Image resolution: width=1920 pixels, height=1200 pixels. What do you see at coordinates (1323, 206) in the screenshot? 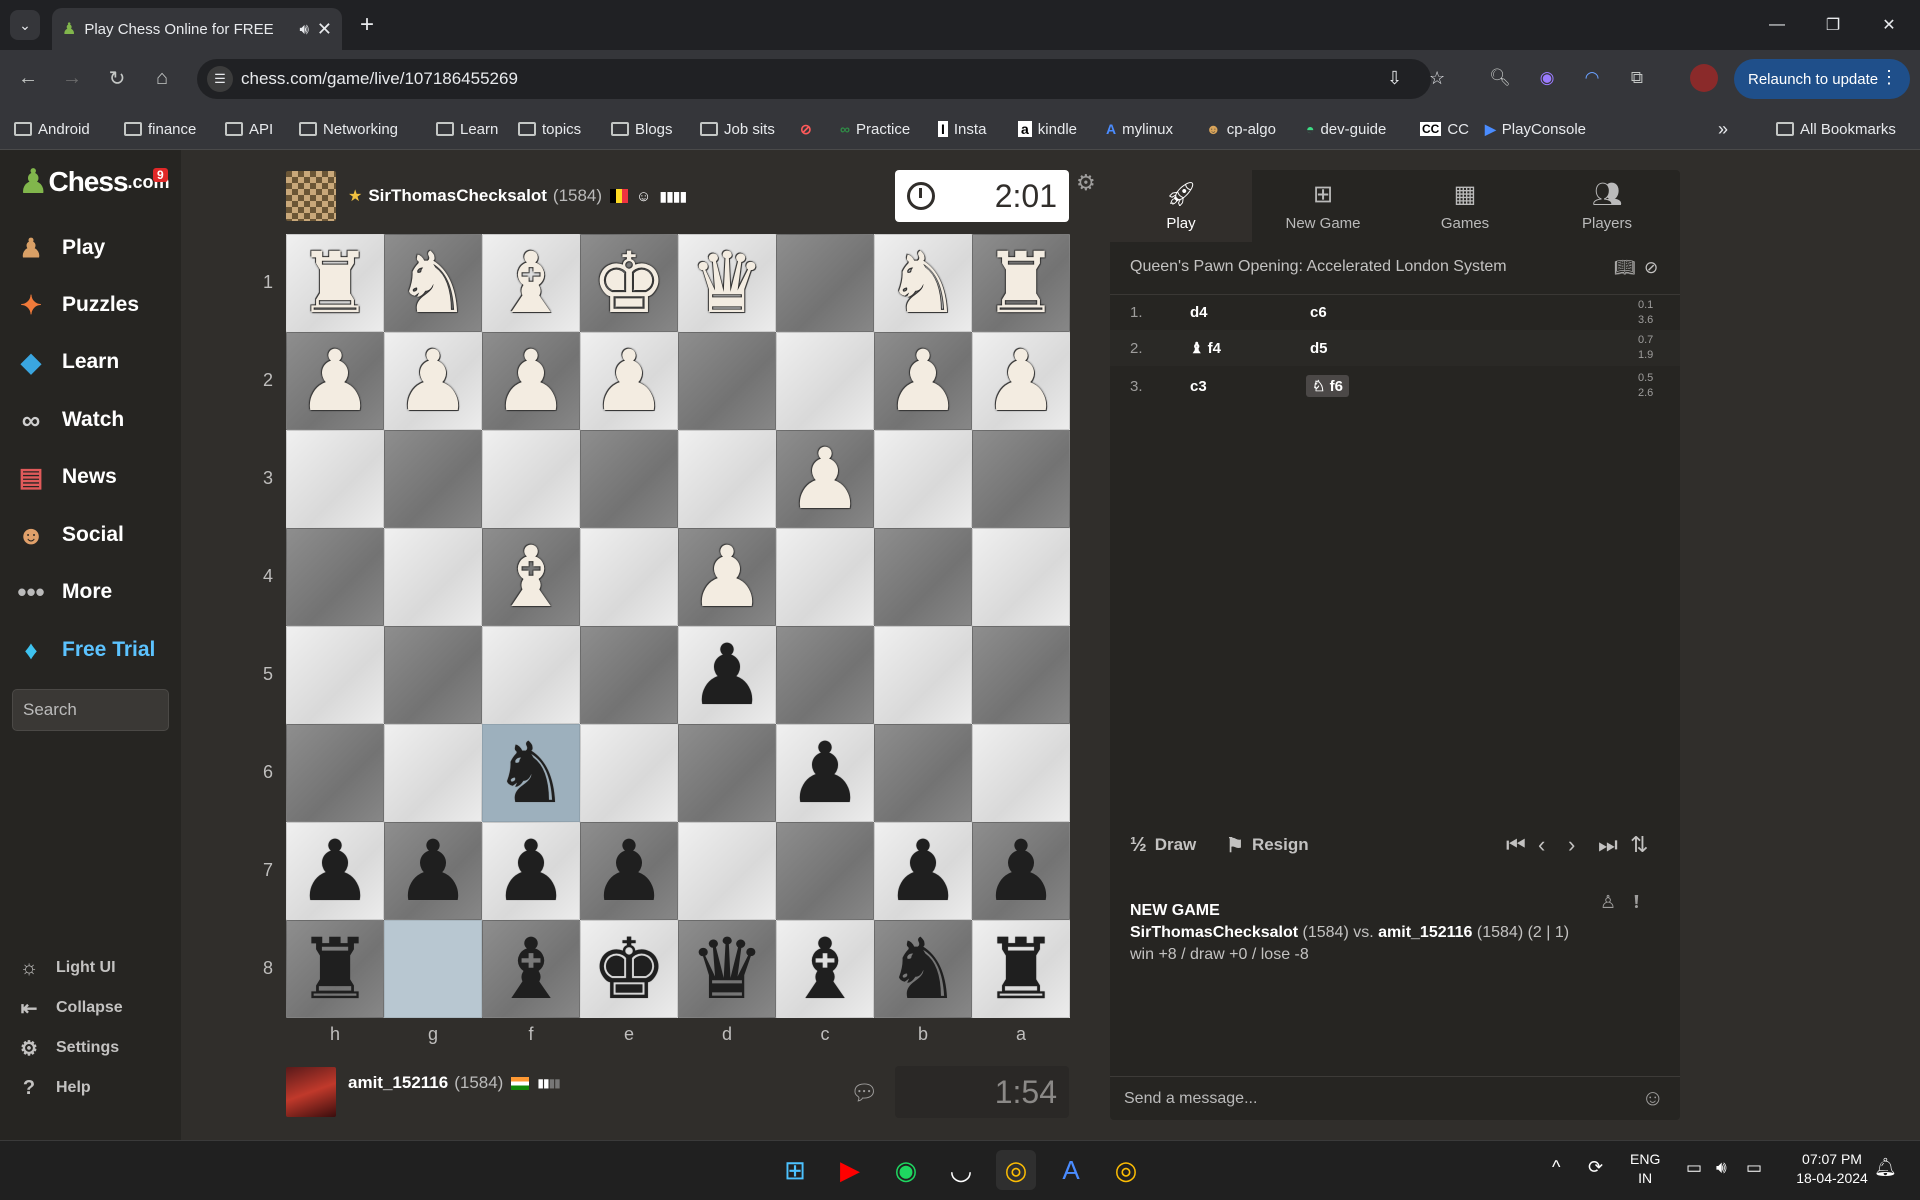
I see `tab-new-game: ⊞ New Game` at bounding box center [1323, 206].